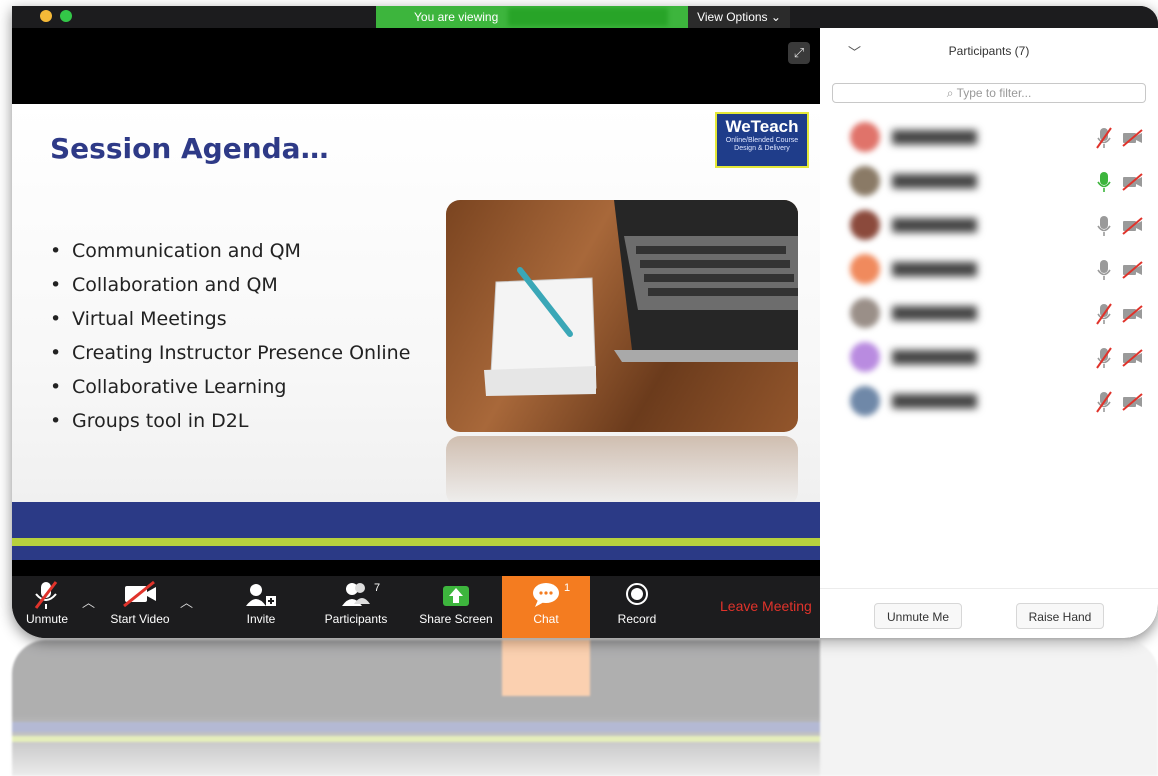 Image resolution: width=1158 pixels, height=776 pixels. Describe the element at coordinates (416, 520) in the screenshot. I see `slide-footer-band` at that location.